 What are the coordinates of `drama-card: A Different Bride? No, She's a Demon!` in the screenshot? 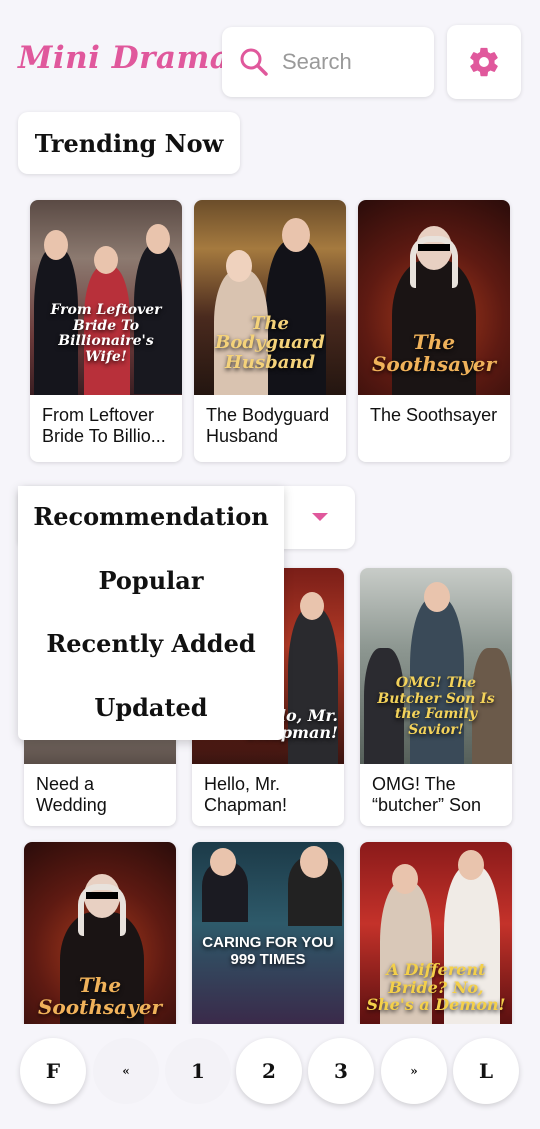 It's located at (436, 933).